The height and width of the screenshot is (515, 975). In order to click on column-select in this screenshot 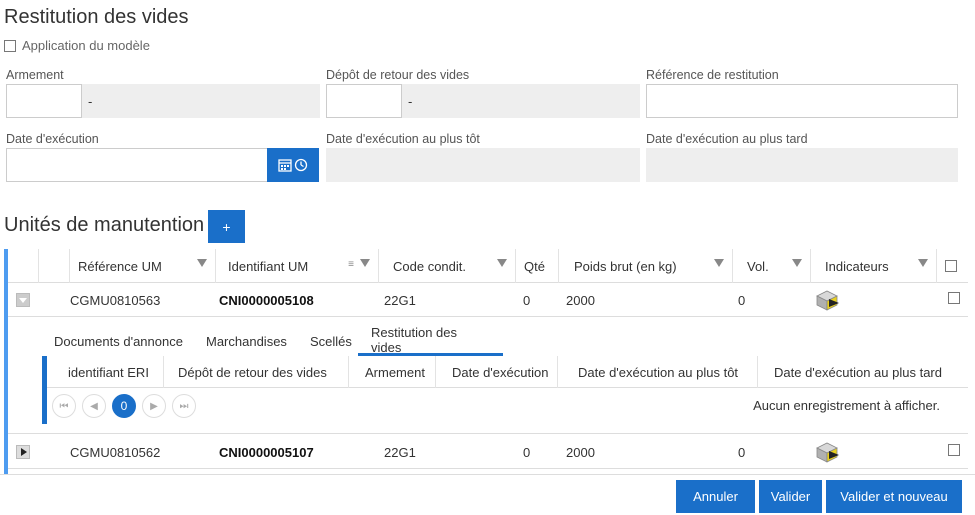, I will do `click(952, 266)`.